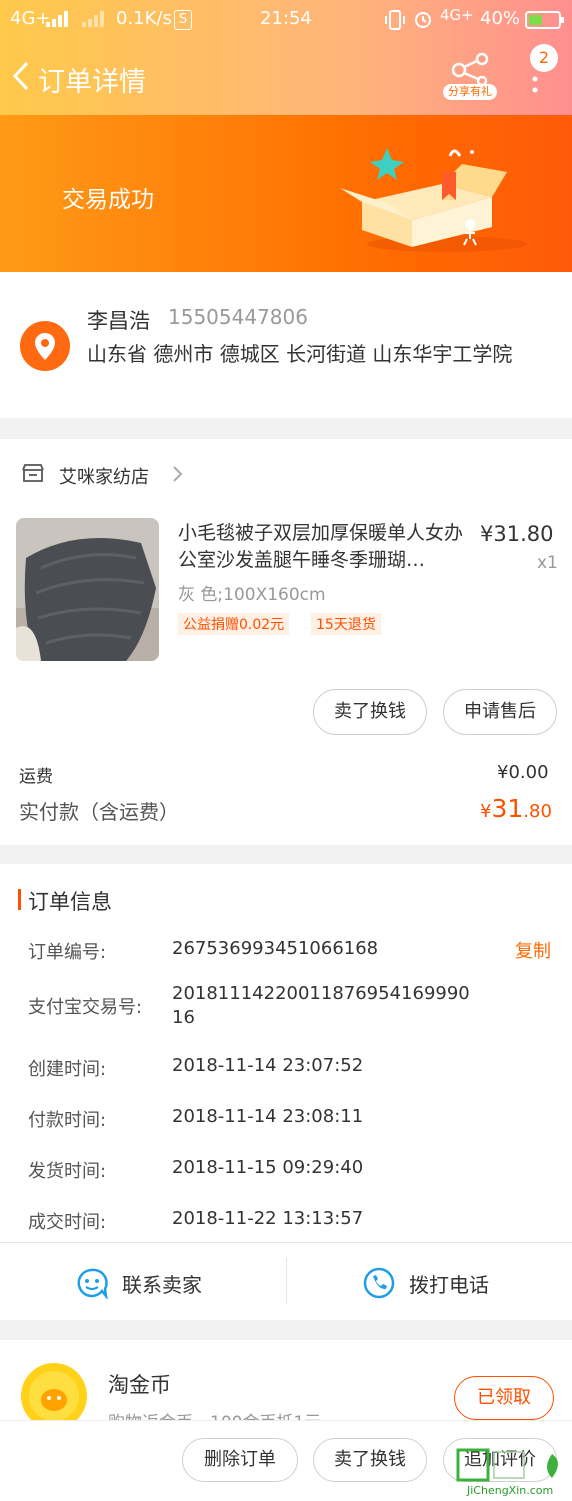 Image resolution: width=572 pixels, height=1501 pixels. Describe the element at coordinates (85, 1007) in the screenshot. I see `alipay-trade-no-label: 支付宝交易号:` at that location.